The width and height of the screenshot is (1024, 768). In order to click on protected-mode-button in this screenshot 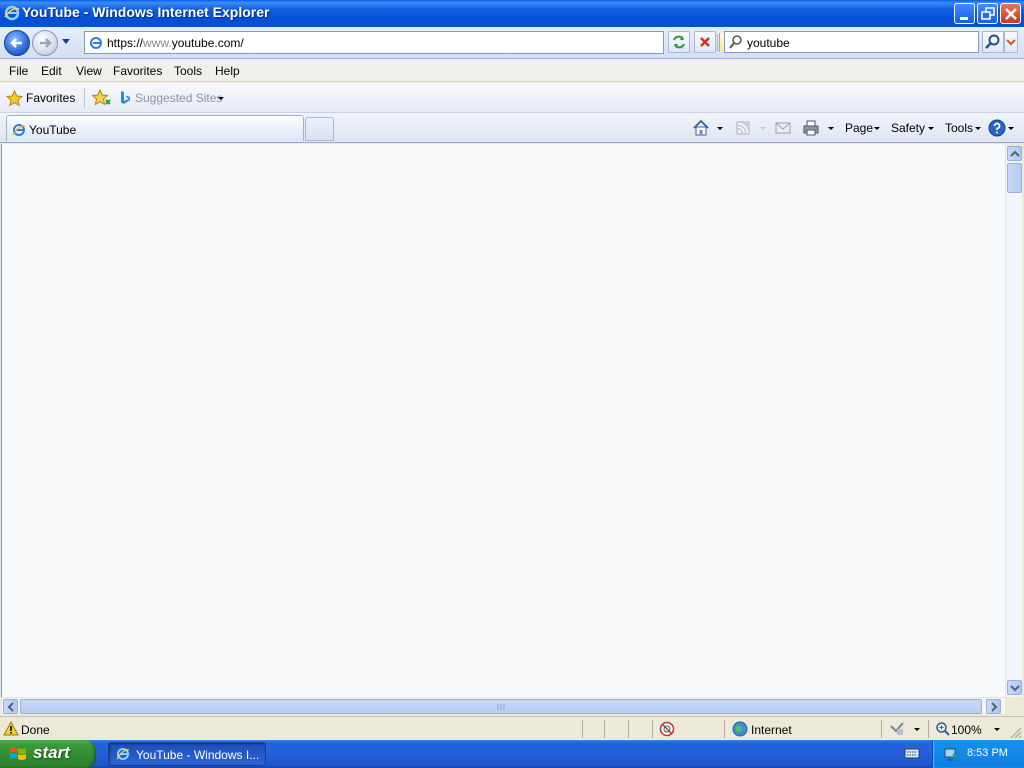, I will do `click(906, 729)`.